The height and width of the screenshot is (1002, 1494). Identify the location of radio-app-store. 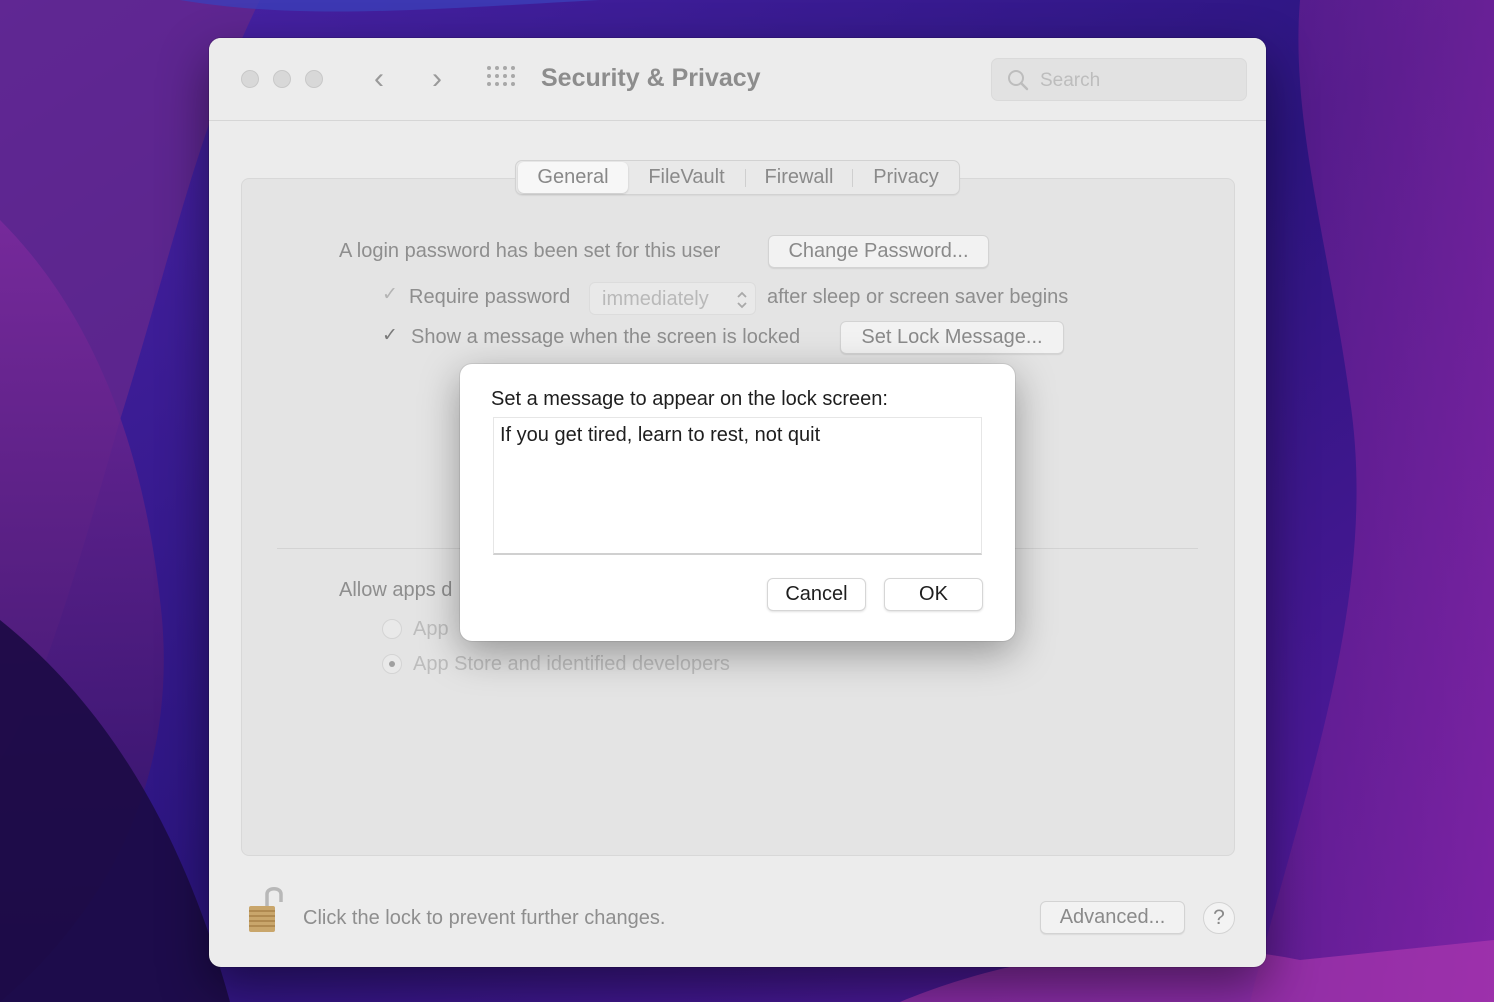
(392, 629).